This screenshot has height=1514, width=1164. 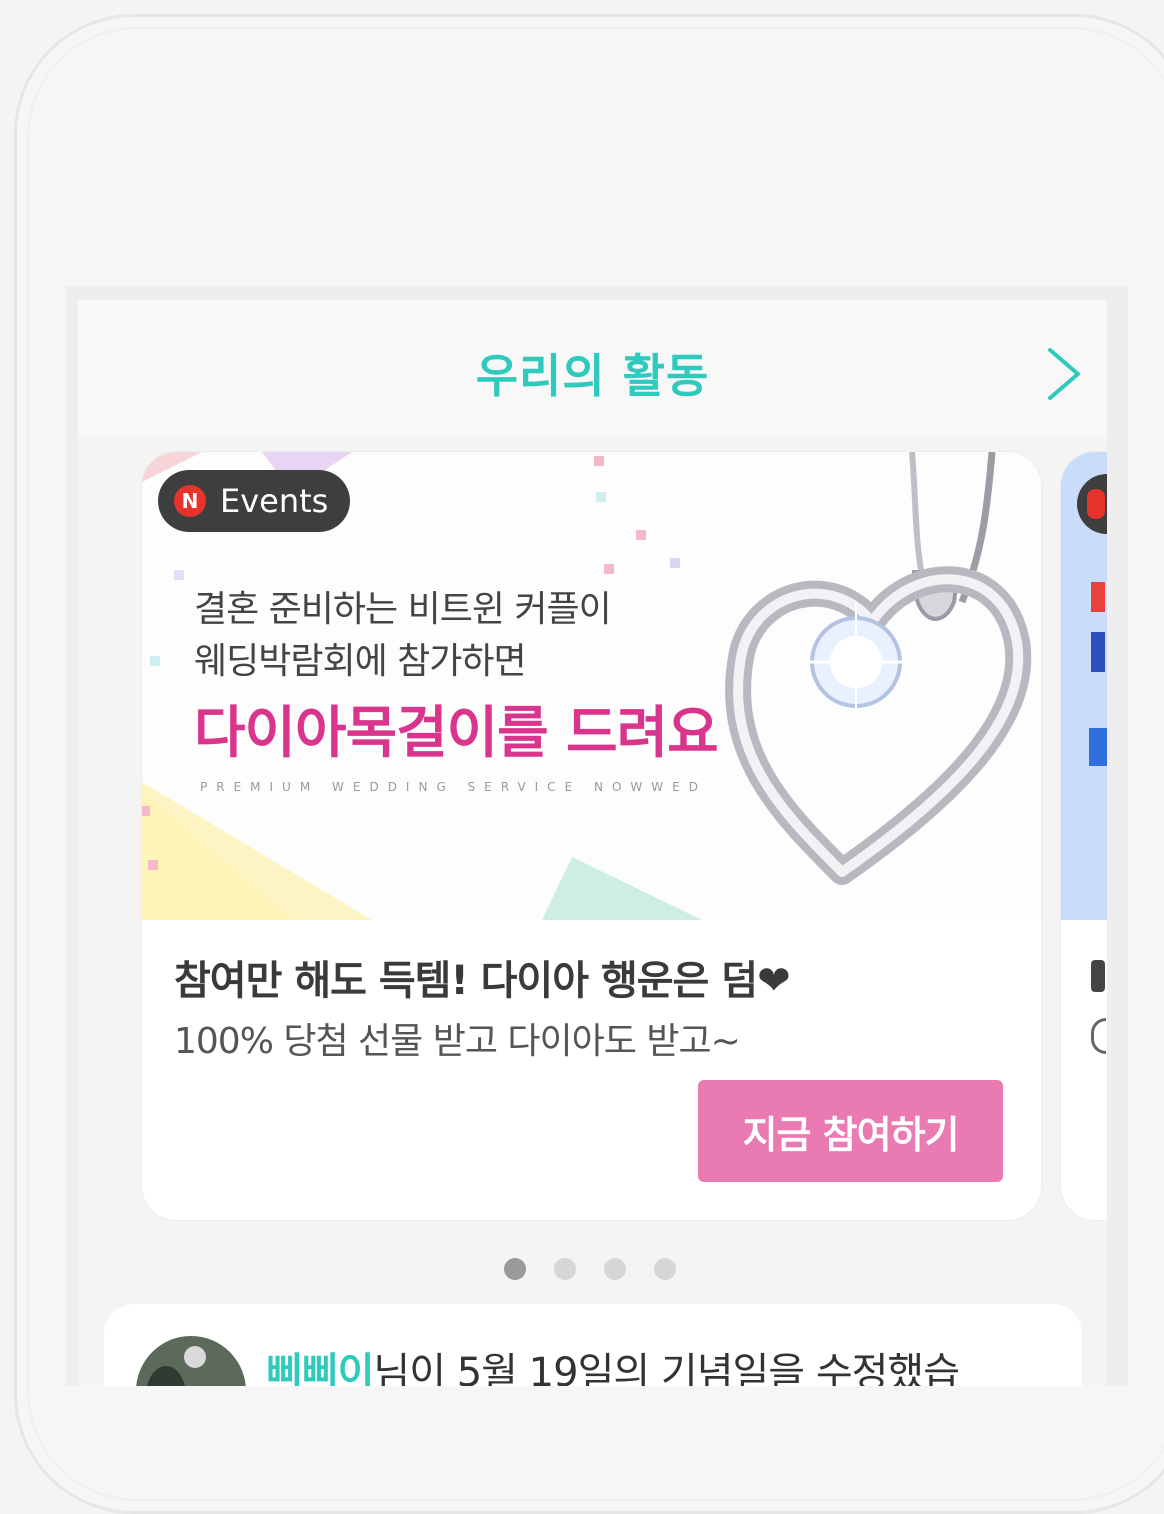 What do you see at coordinates (274, 501) in the screenshot?
I see `events-badge-label: Events` at bounding box center [274, 501].